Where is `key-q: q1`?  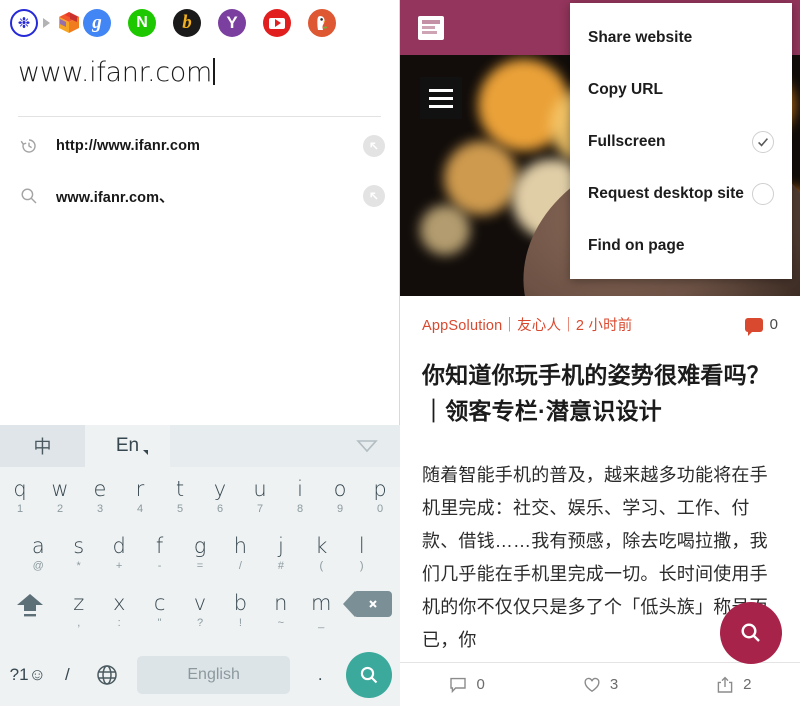
key-q: q1 is located at coordinates (20, 494).